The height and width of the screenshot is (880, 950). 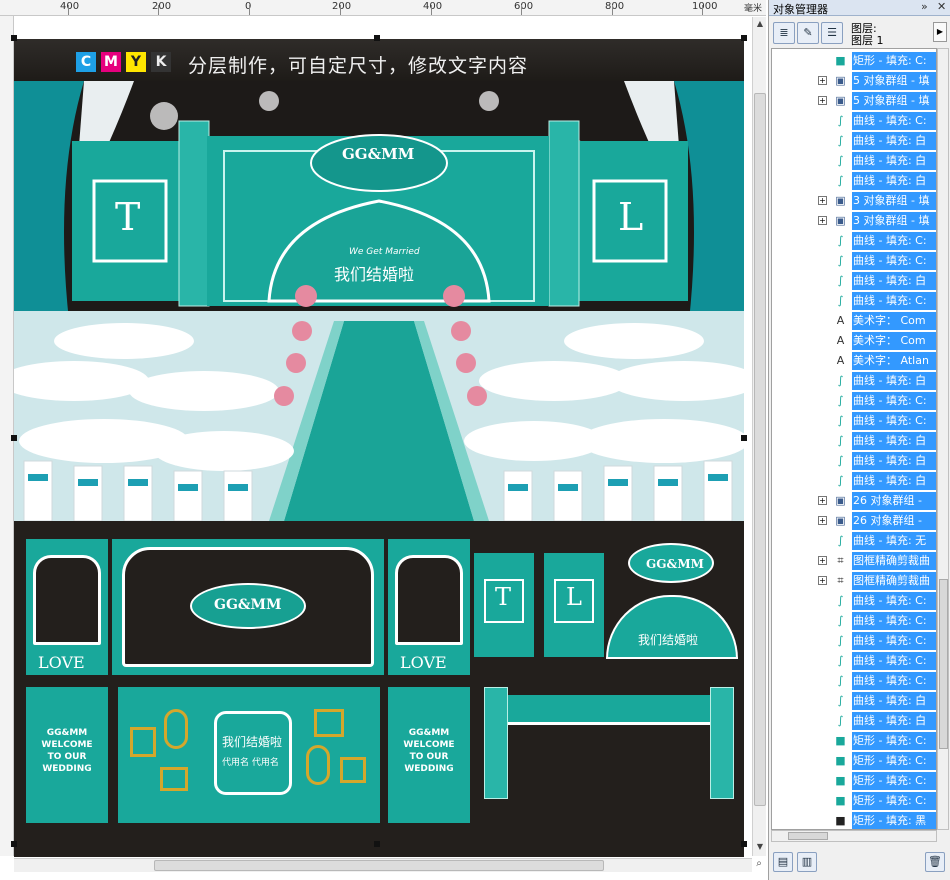 What do you see at coordinates (854, 541) in the screenshot?
I see `object-row: ∫ 曲线 - 填充: 无` at bounding box center [854, 541].